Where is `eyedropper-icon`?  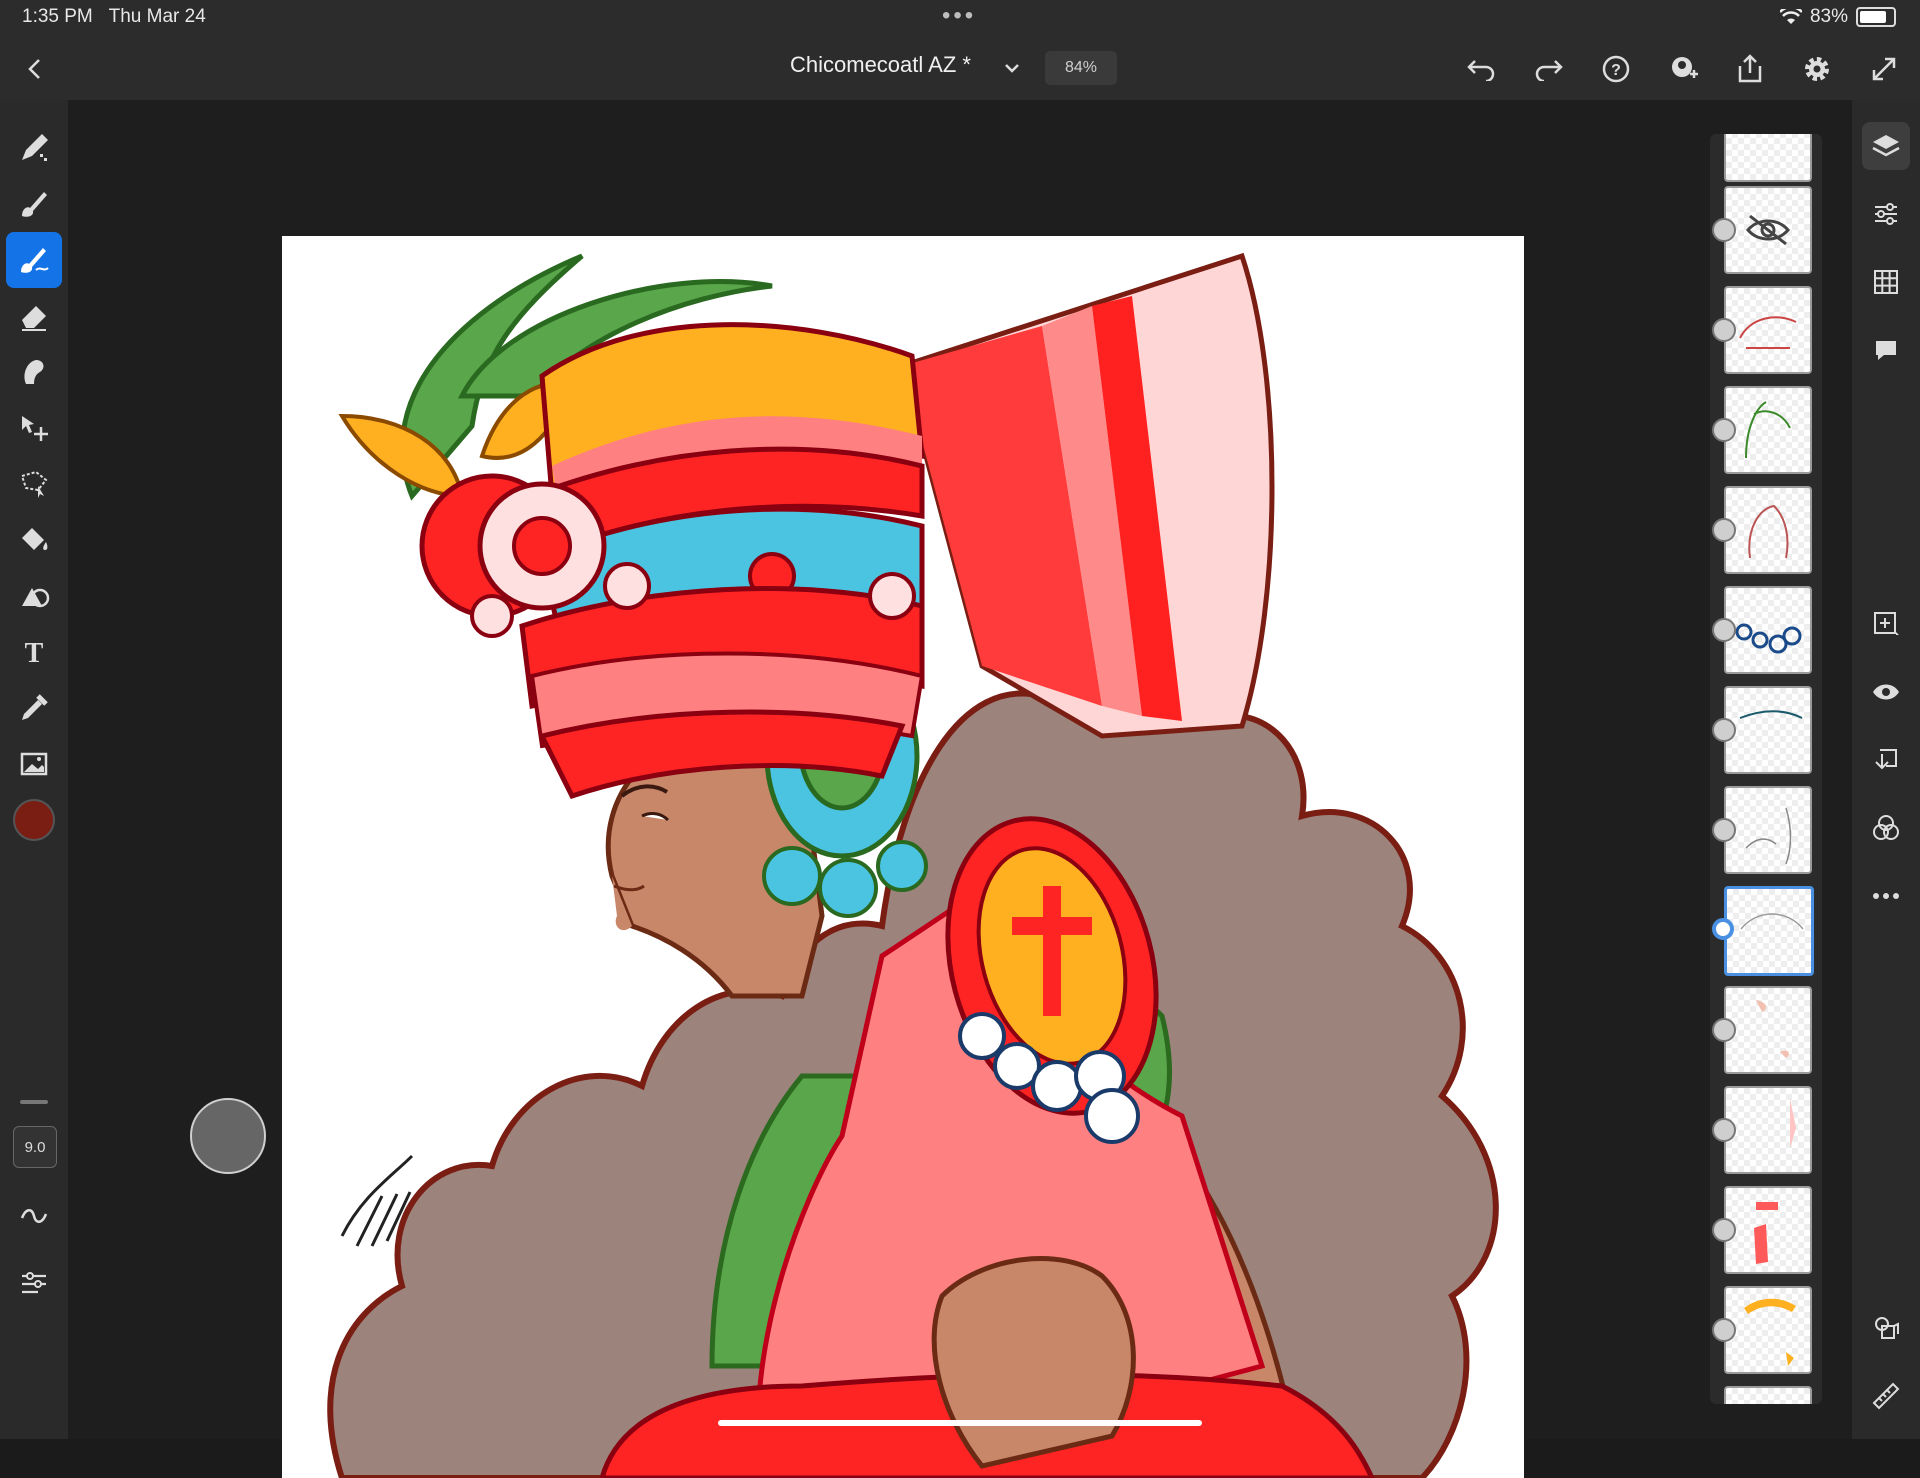 eyedropper-icon is located at coordinates (34, 708).